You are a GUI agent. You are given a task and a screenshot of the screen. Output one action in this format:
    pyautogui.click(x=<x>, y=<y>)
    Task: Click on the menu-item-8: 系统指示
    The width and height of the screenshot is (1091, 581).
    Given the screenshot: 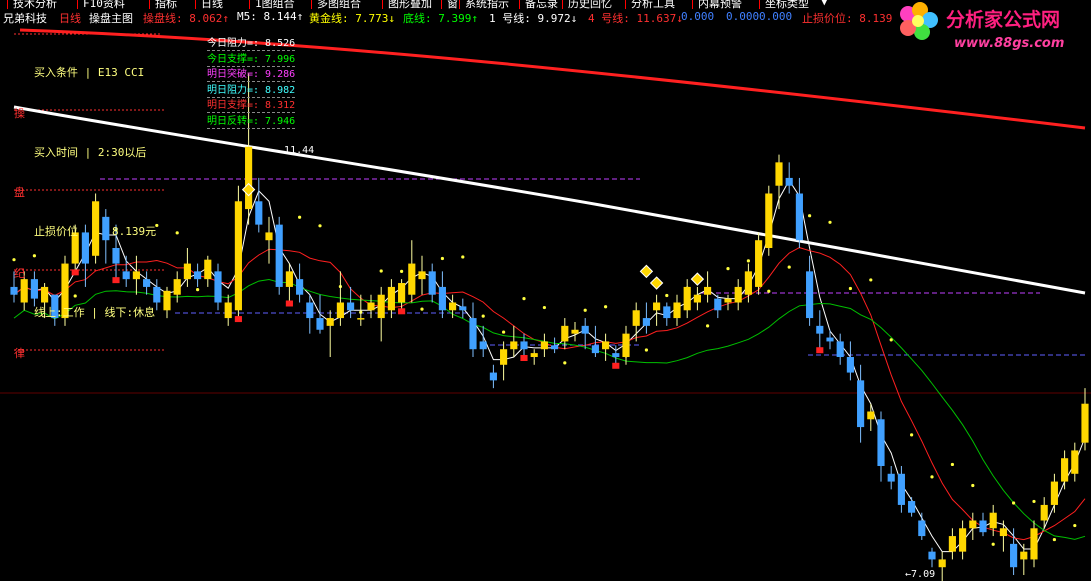 What is the action you would take?
    pyautogui.click(x=487, y=4)
    